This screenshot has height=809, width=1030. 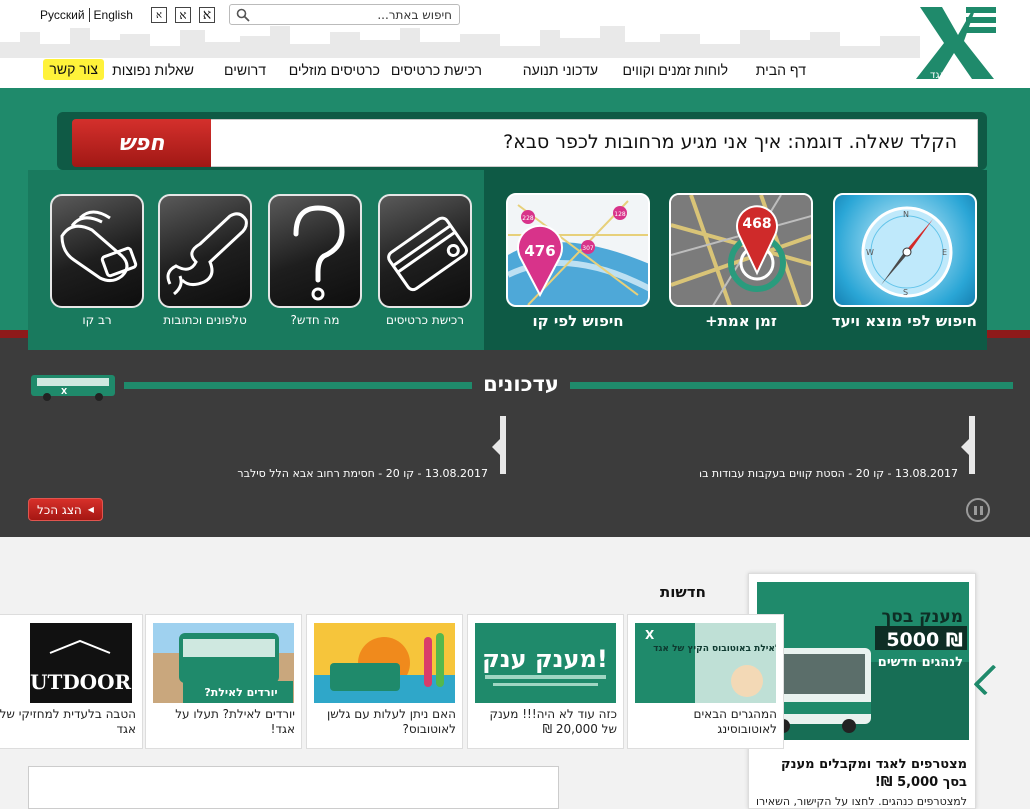 What do you see at coordinates (620, 214) in the screenshot?
I see `svg-text: 128` at bounding box center [620, 214].